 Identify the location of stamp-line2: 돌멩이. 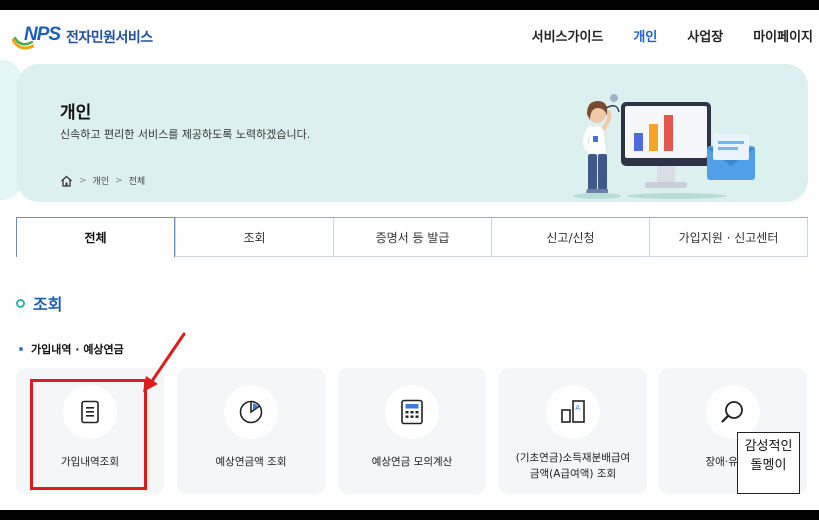
(768, 465).